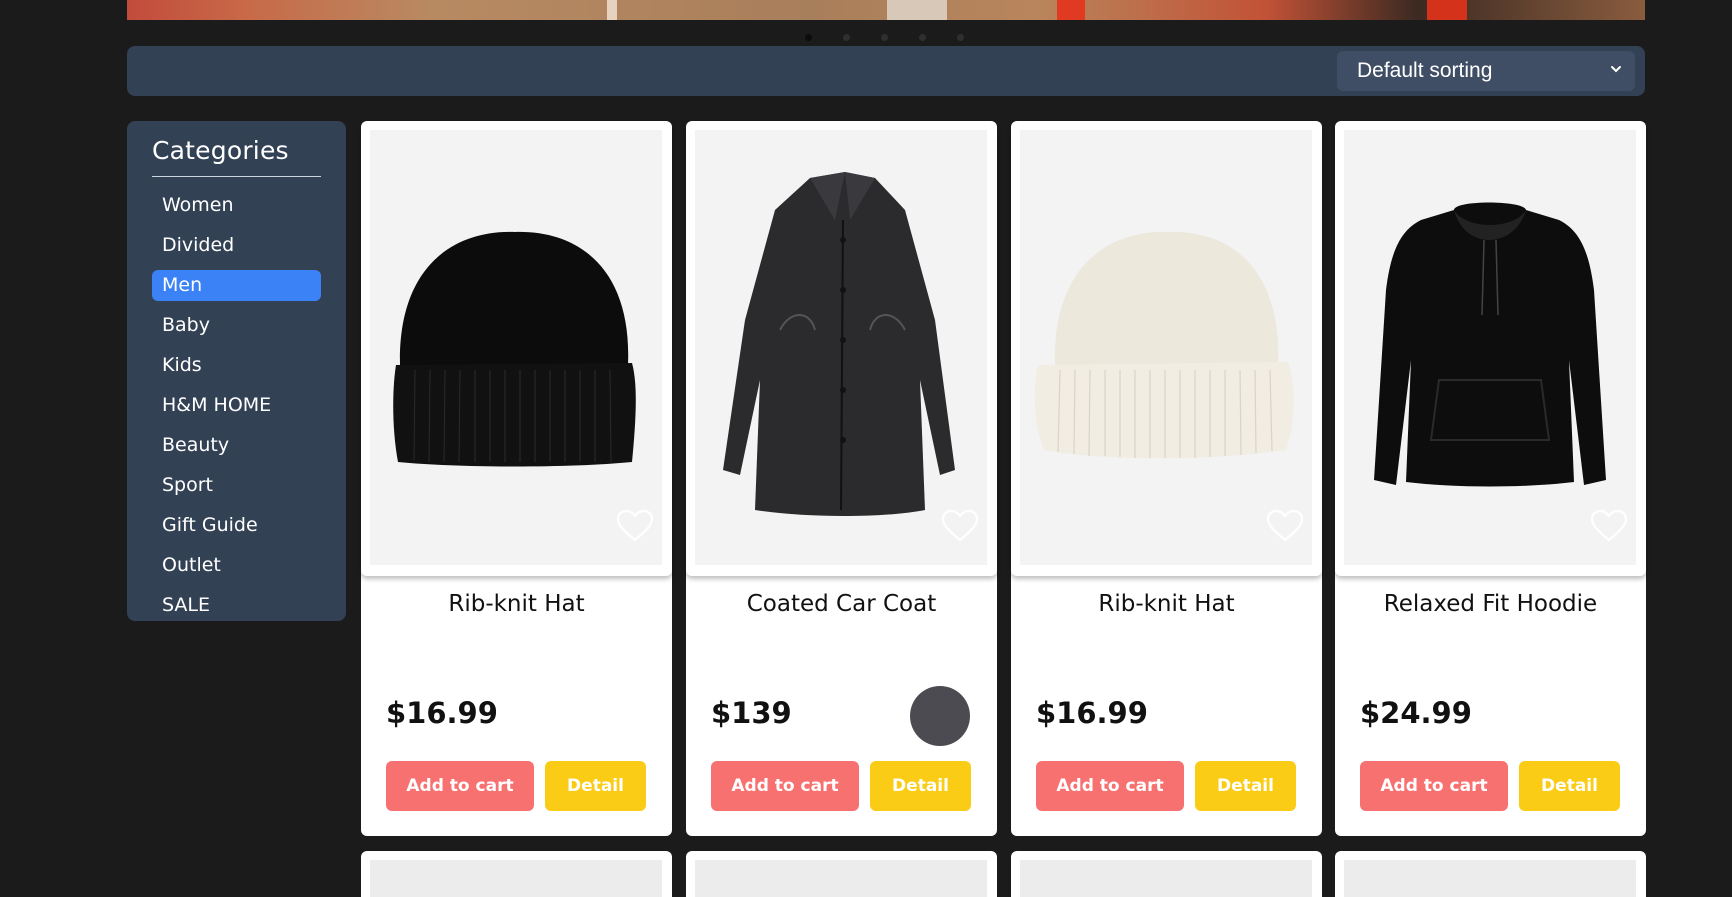 This screenshot has width=1732, height=897. I want to click on black-beanie-icon, so click(514, 349).